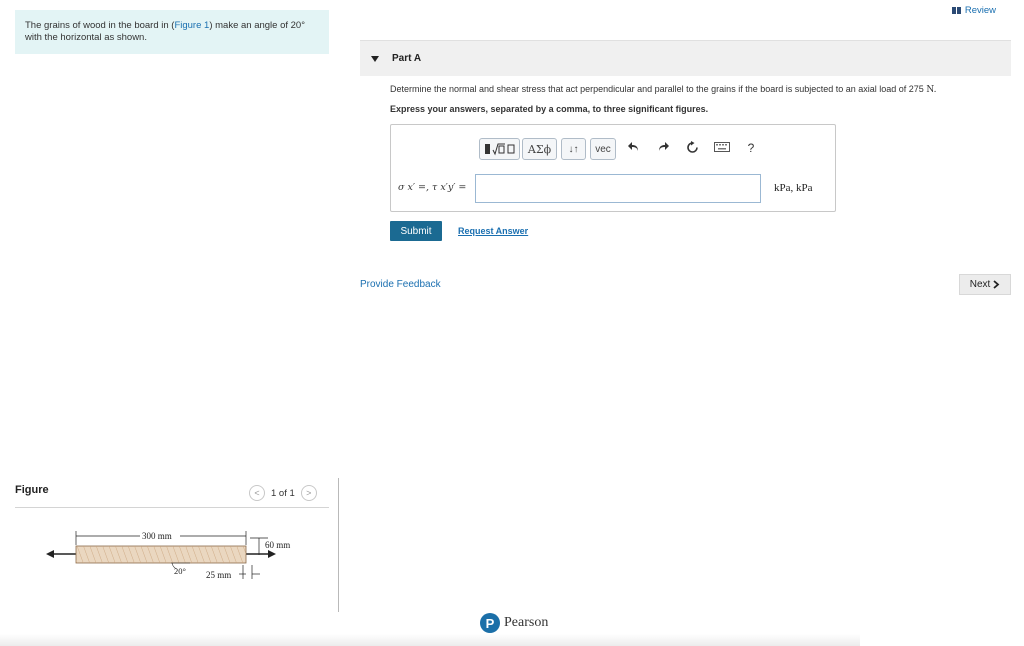 Image resolution: width=1024 pixels, height=646 pixels. I want to click on pearson-logo: P Pearson, so click(514, 623).